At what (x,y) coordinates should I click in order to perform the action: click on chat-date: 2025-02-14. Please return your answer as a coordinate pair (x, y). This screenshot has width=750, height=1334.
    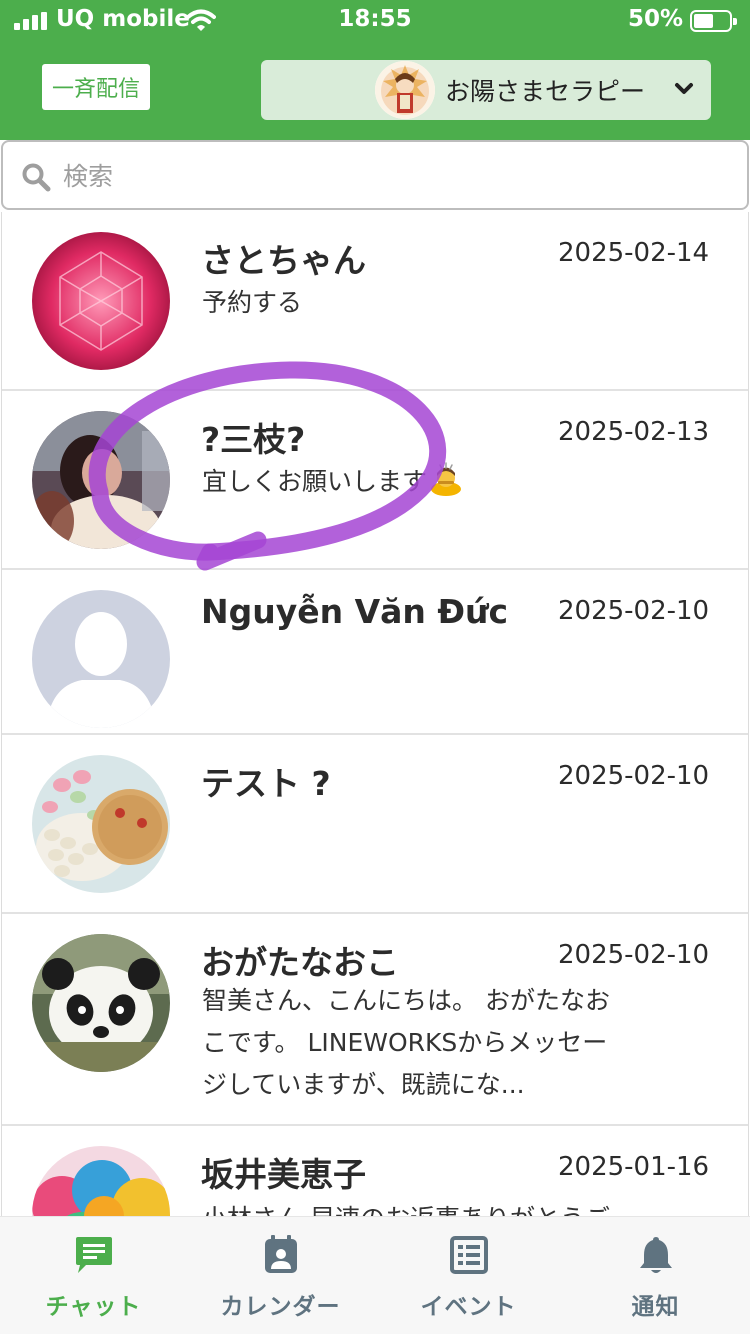
    Looking at the image, I should click on (634, 253).